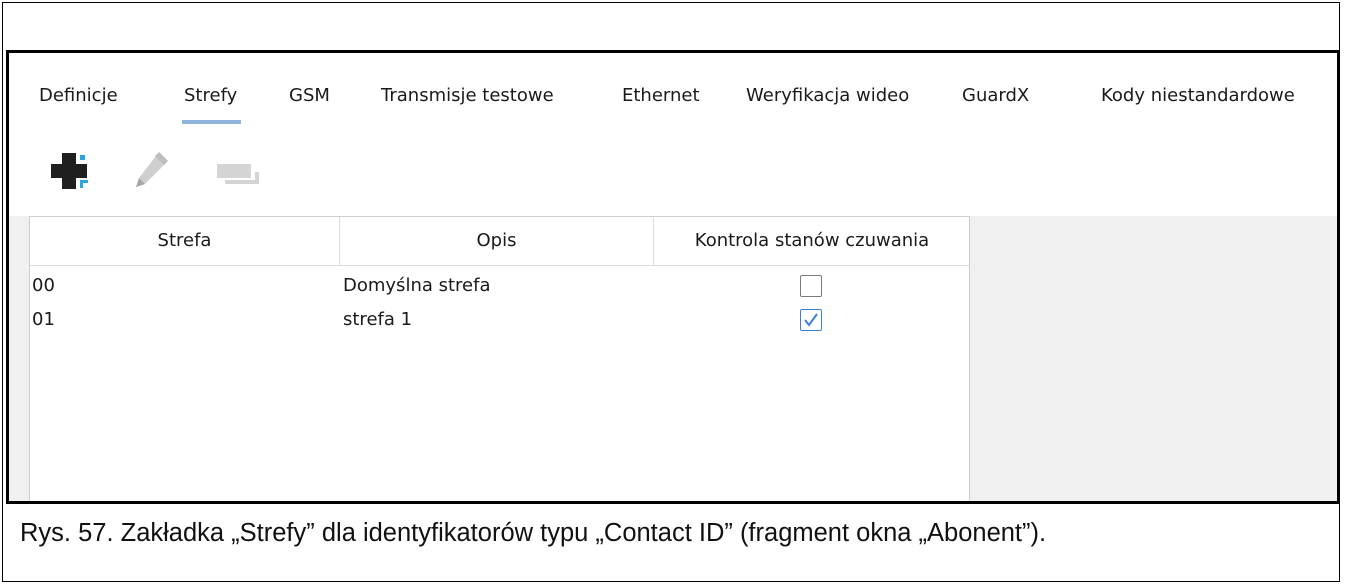  Describe the element at coordinates (78, 103) in the screenshot. I see `tab-definicje: Definicje` at that location.